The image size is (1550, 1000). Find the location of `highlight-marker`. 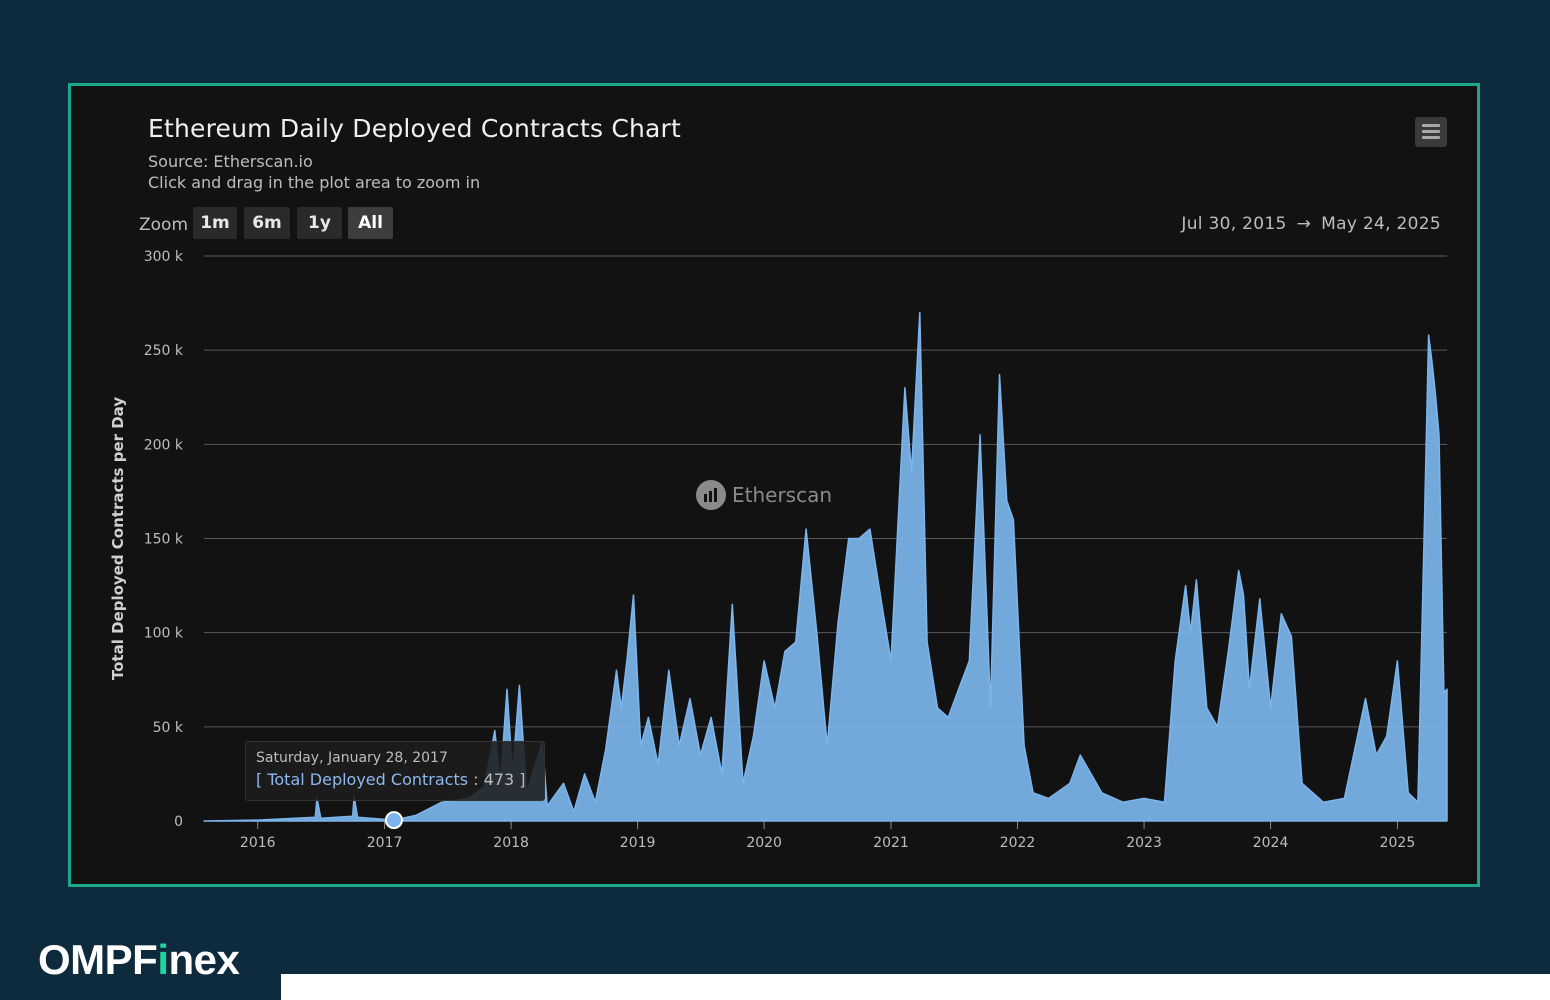

highlight-marker is located at coordinates (393, 820).